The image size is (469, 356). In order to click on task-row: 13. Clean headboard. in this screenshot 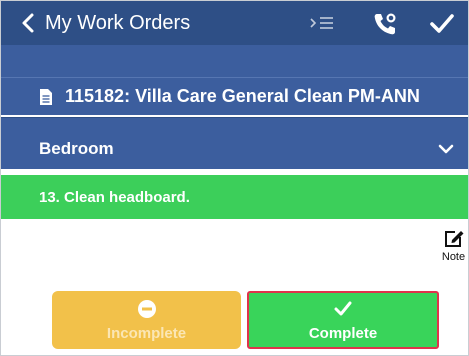, I will do `click(234, 197)`.